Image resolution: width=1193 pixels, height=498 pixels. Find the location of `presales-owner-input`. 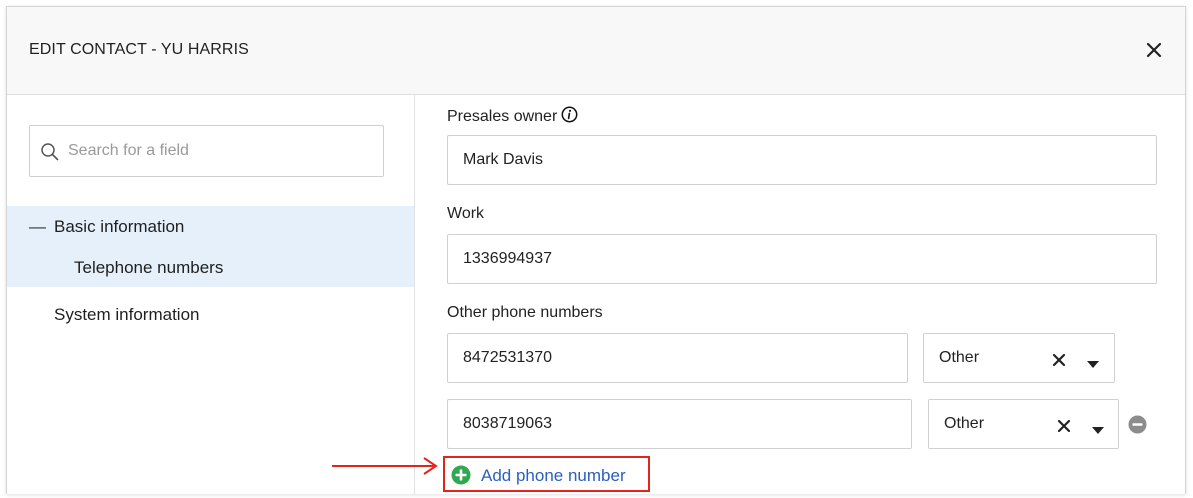

presales-owner-input is located at coordinates (803, 160).